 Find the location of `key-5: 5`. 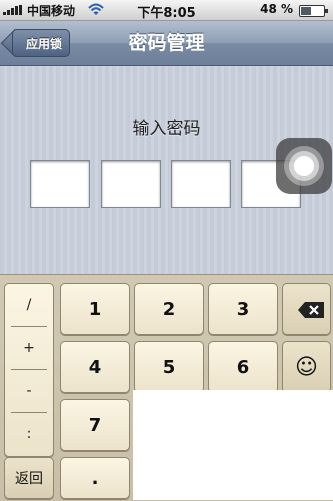

key-5: 5 is located at coordinates (169, 367).